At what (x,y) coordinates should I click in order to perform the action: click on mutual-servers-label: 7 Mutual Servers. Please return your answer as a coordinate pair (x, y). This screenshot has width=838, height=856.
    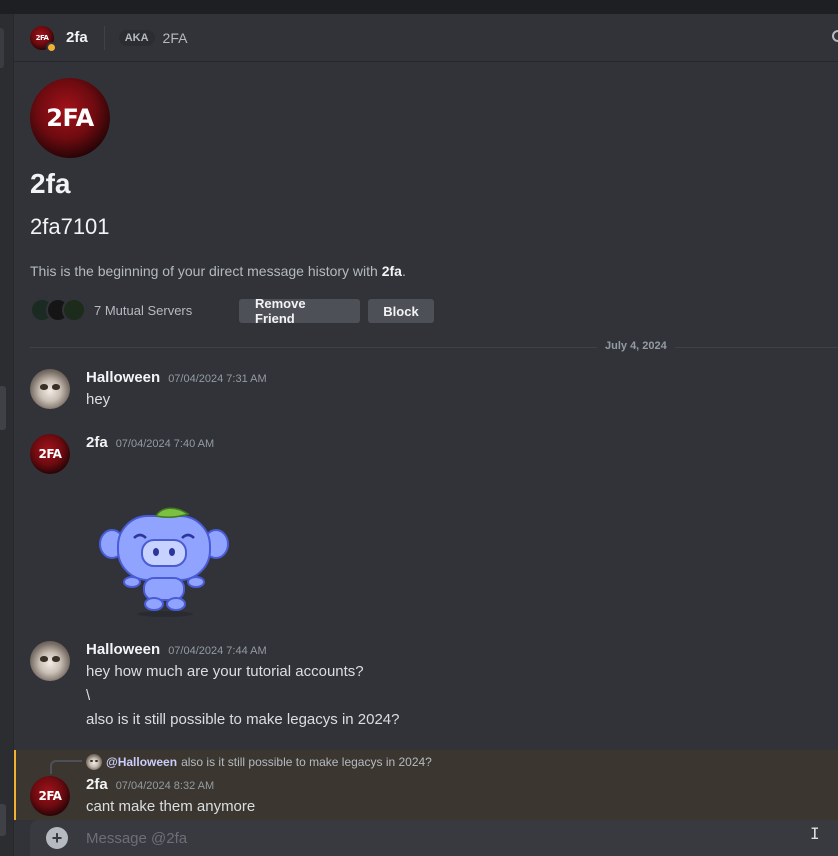
    Looking at the image, I should click on (143, 310).